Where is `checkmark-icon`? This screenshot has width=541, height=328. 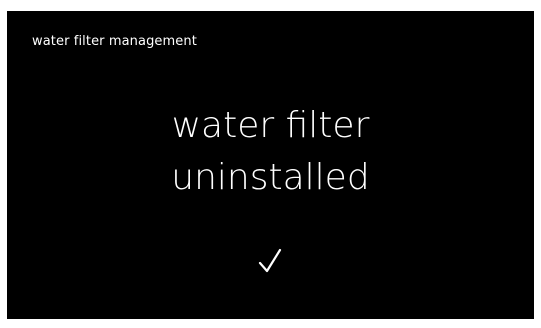
checkmark-icon is located at coordinates (270, 260).